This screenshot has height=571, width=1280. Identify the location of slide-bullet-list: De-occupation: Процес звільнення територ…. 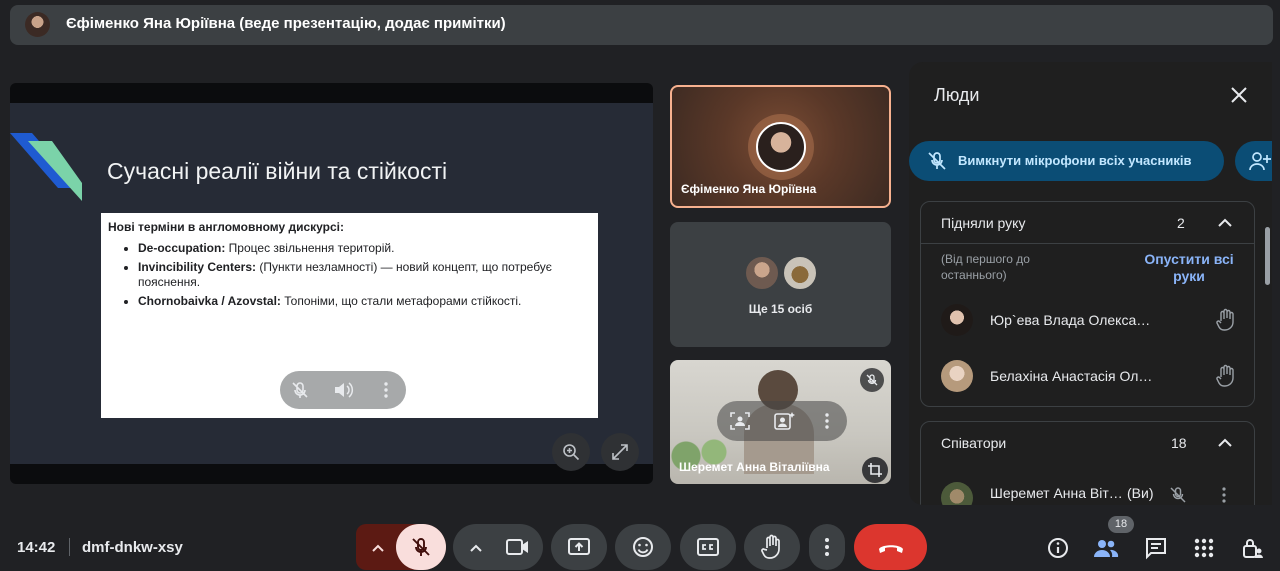
(350, 277).